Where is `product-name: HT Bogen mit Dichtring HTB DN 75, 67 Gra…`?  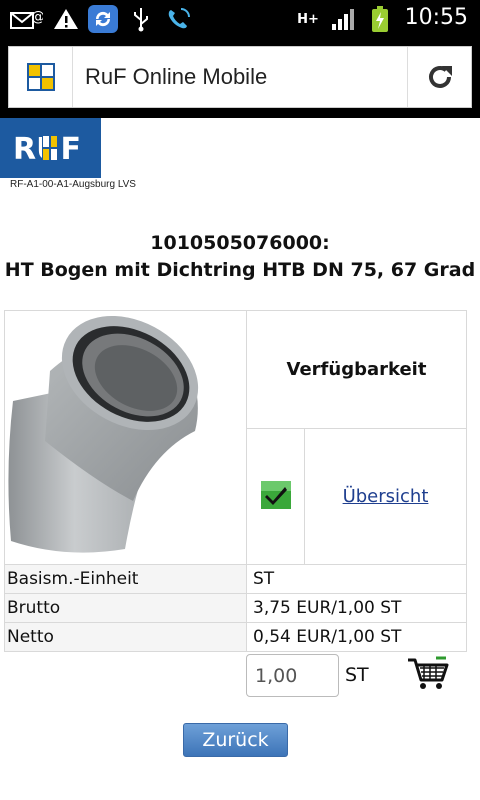 product-name: HT Bogen mit Dichtring HTB DN 75, 67 Gra… is located at coordinates (240, 270).